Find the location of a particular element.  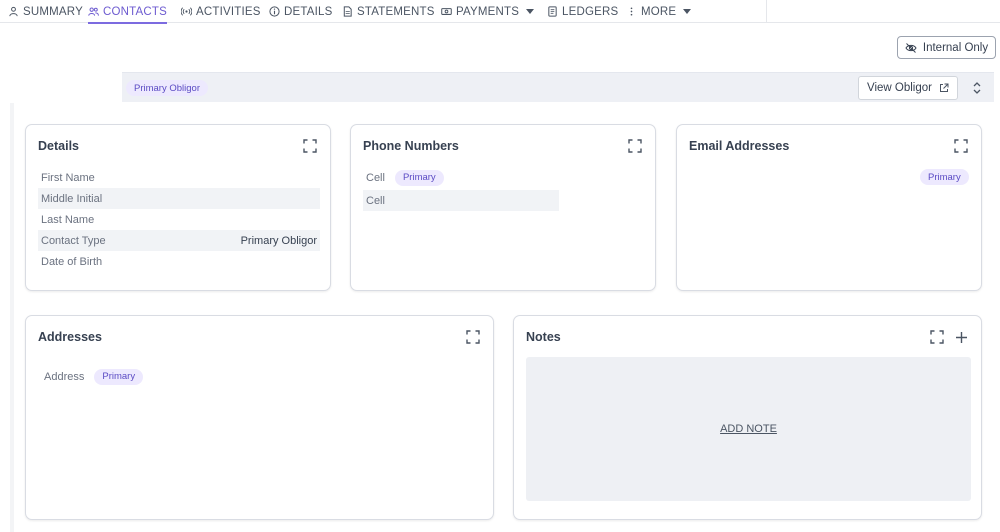

detail-label: Date of Birth is located at coordinates (72, 261).